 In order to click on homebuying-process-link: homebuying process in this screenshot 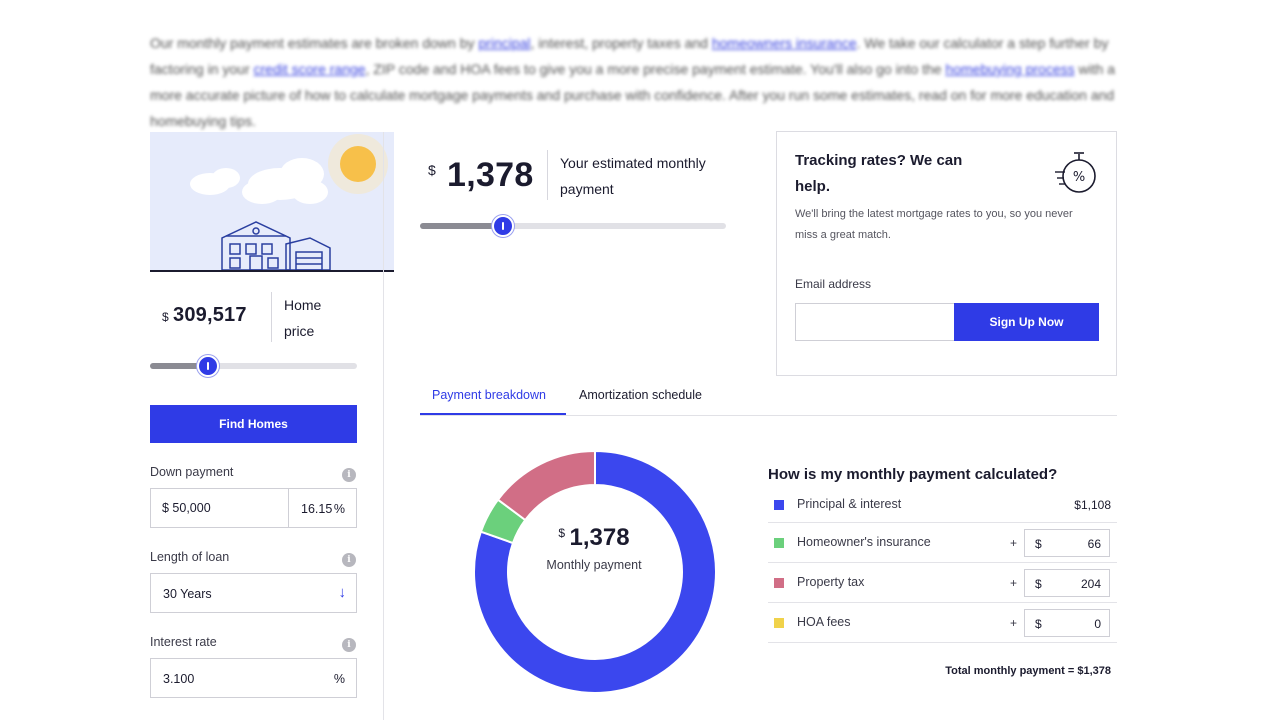, I will do `click(1009, 69)`.